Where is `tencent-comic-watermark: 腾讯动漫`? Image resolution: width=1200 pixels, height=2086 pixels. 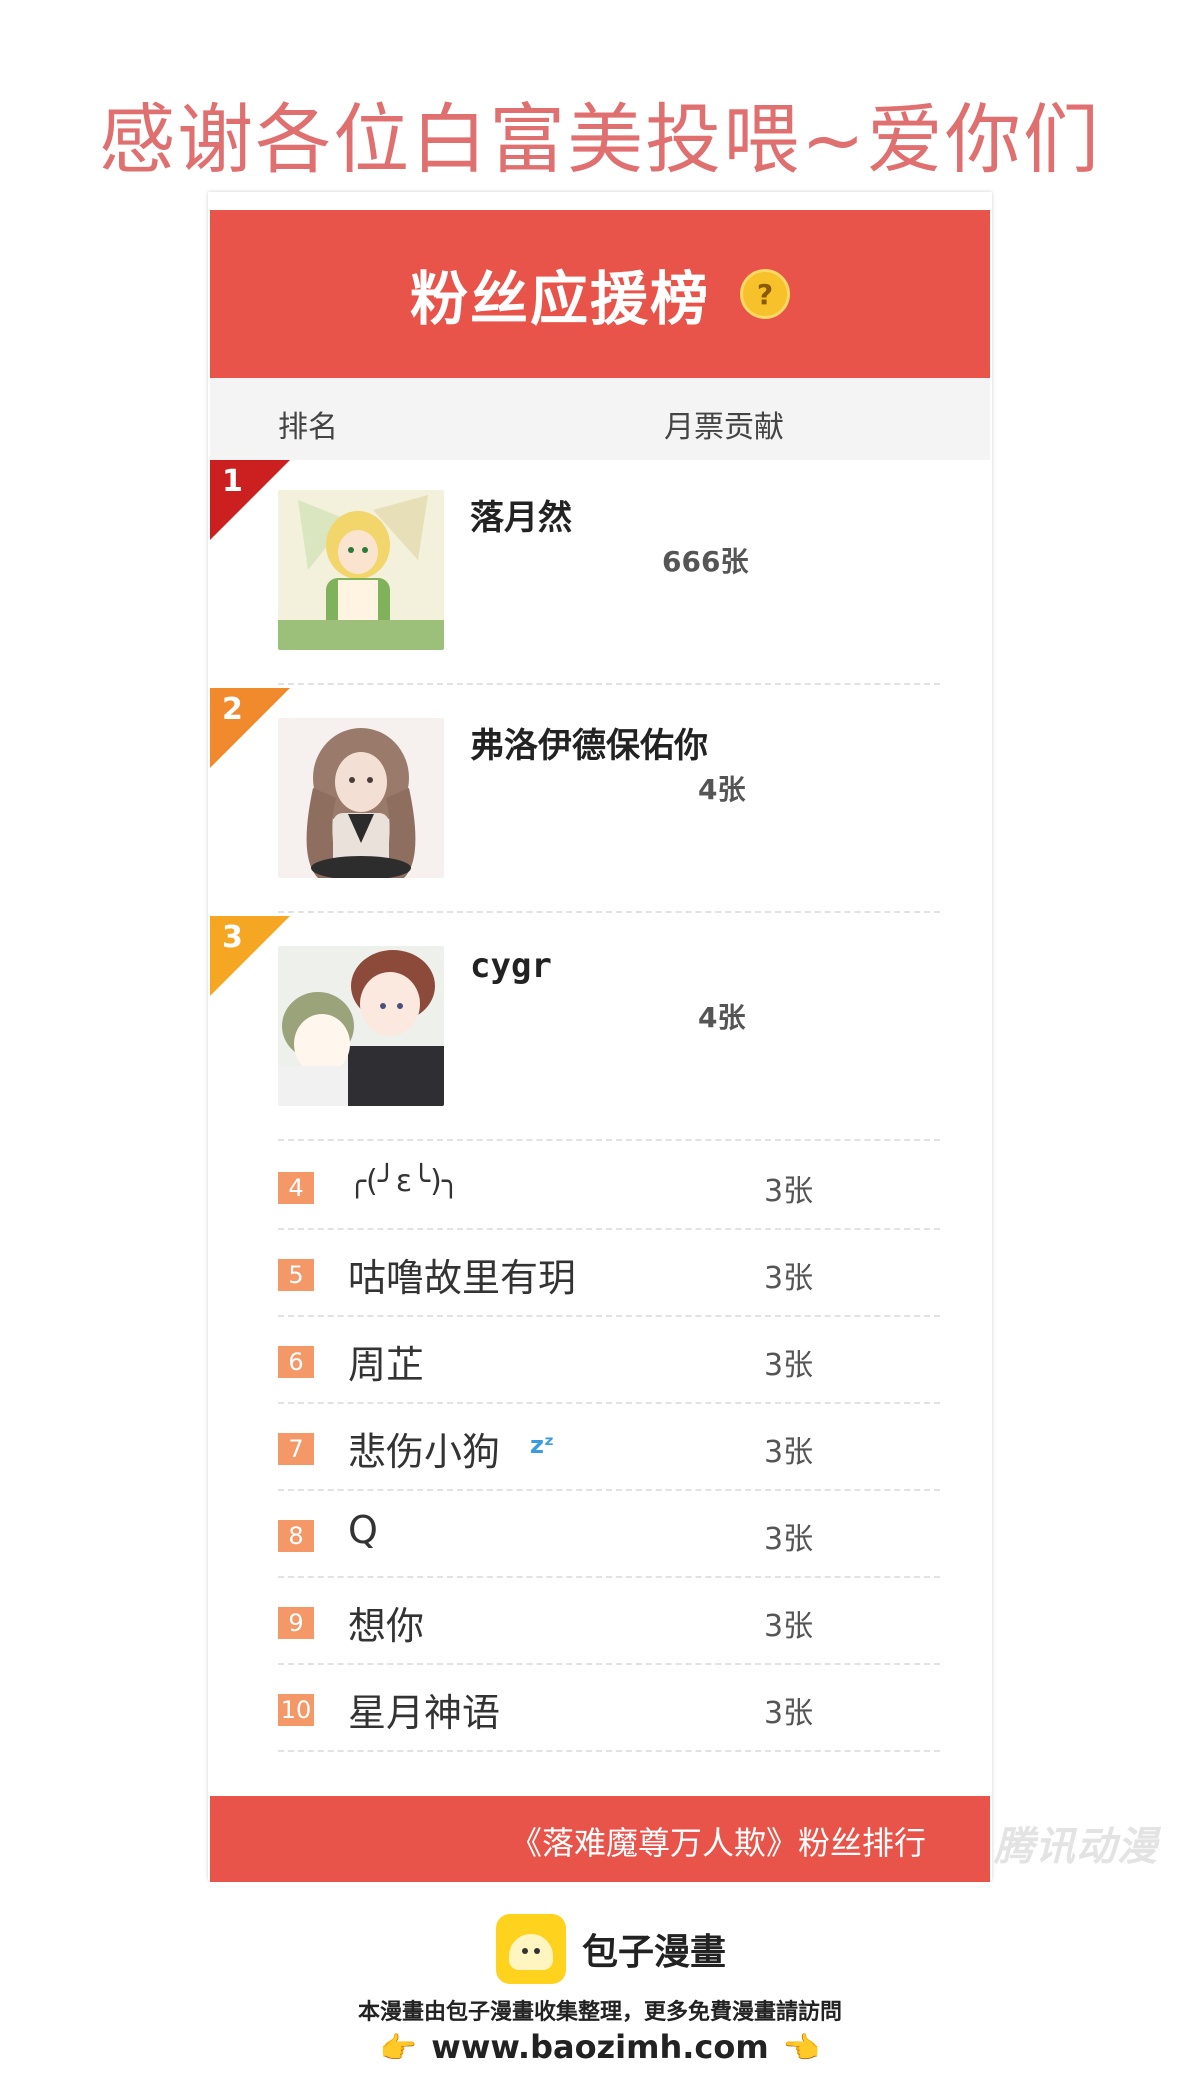 tencent-comic-watermark: 腾讯动漫 is located at coordinates (1076, 1847).